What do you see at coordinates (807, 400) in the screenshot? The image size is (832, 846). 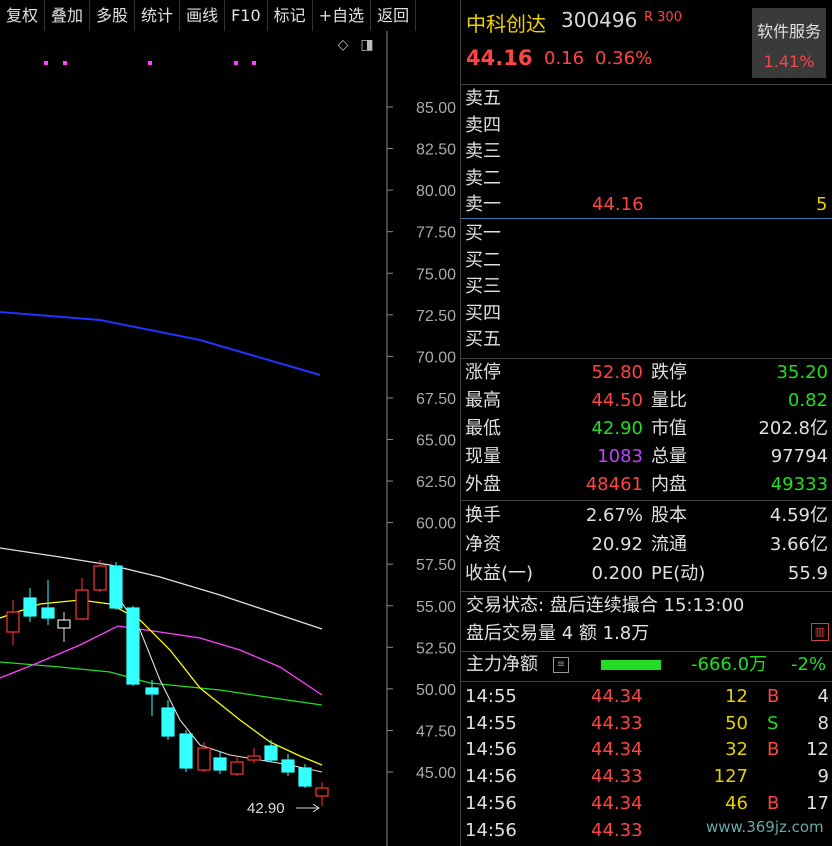 I see `stat-value: 0.82` at bounding box center [807, 400].